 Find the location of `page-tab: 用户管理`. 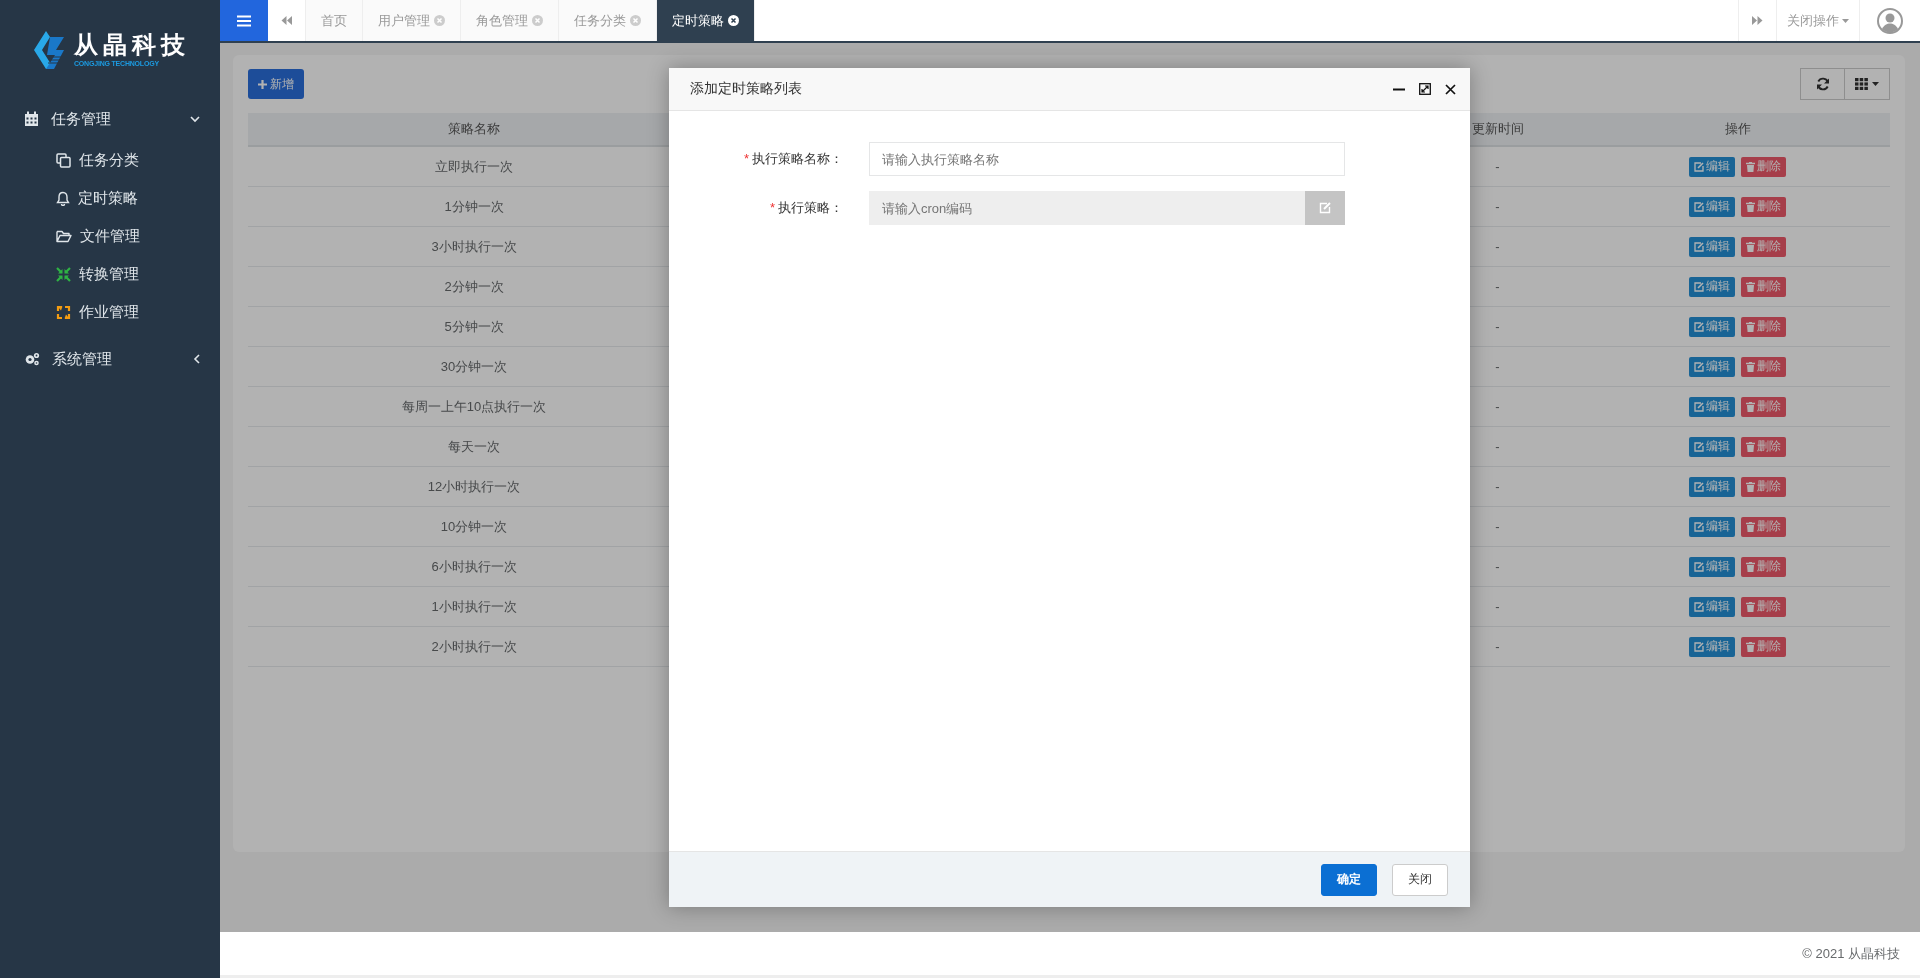

page-tab: 用户管理 is located at coordinates (412, 20).